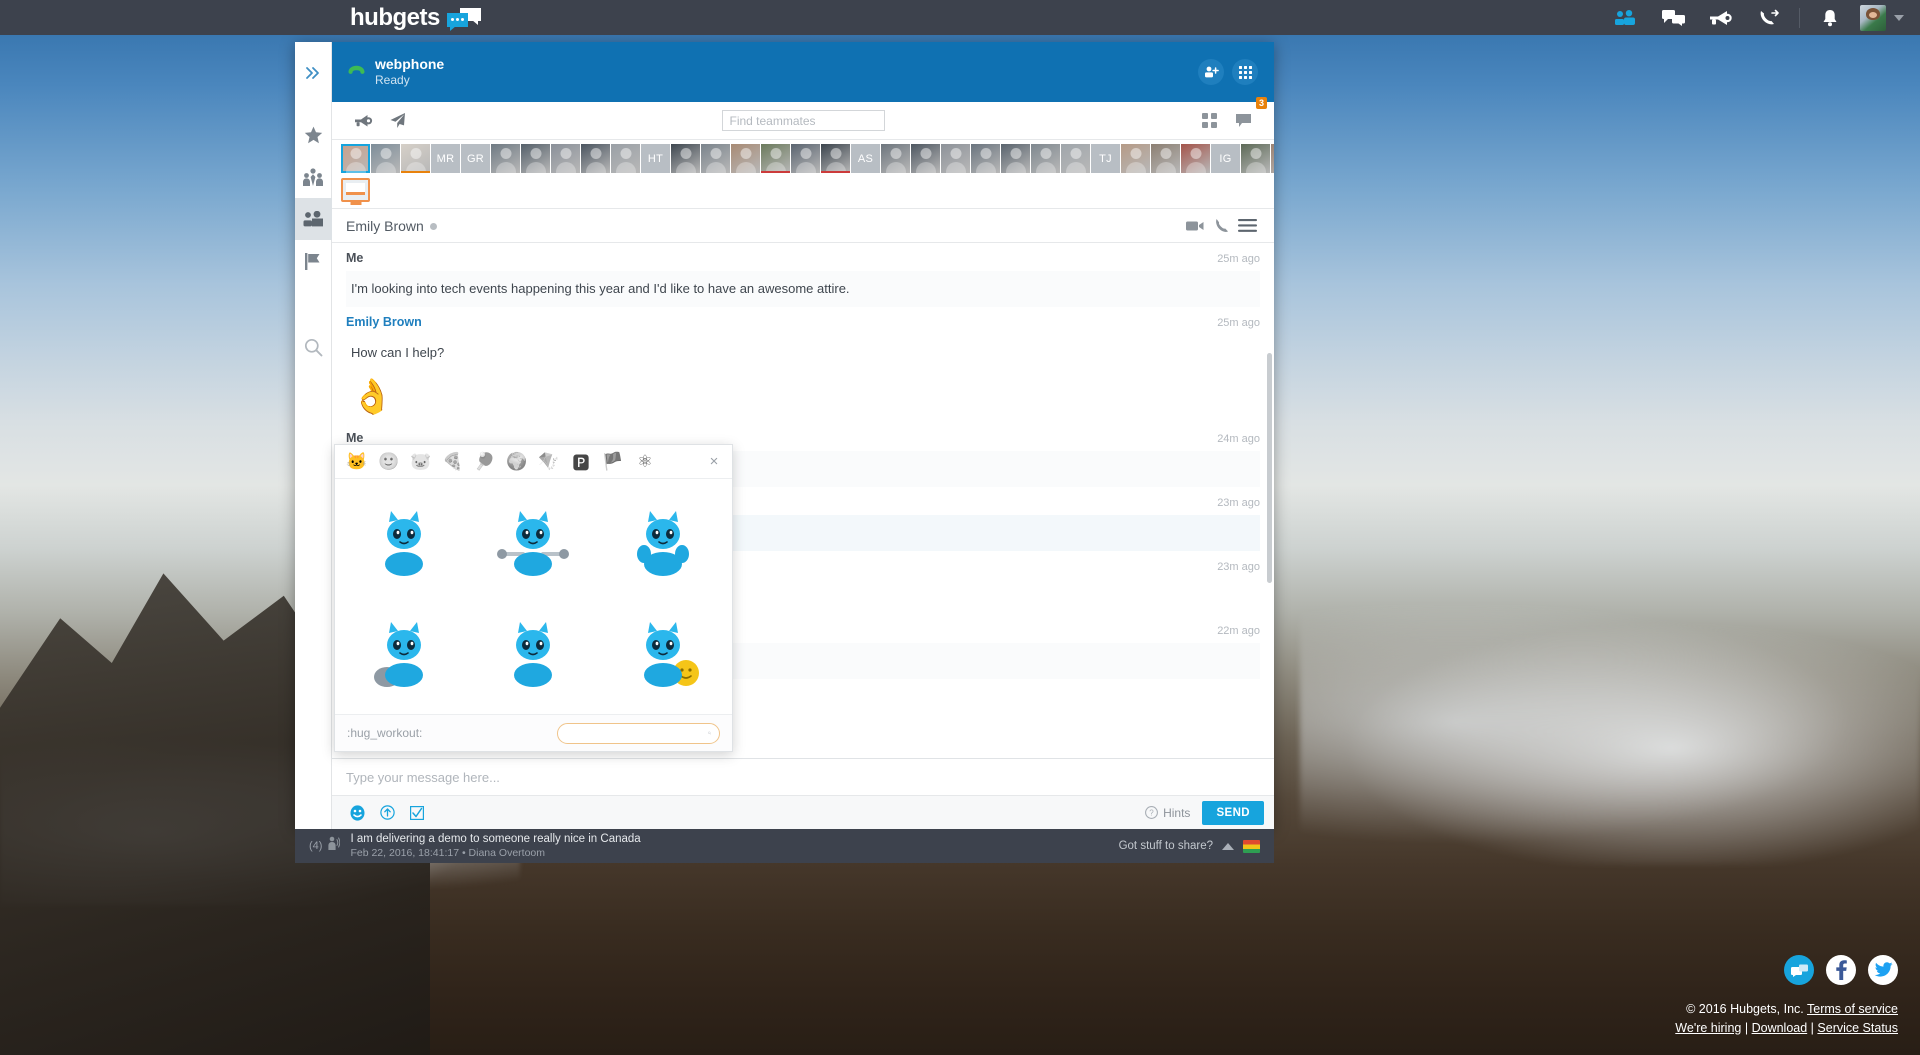  What do you see at coordinates (1228, 846) in the screenshot?
I see `chevron-up-icon` at bounding box center [1228, 846].